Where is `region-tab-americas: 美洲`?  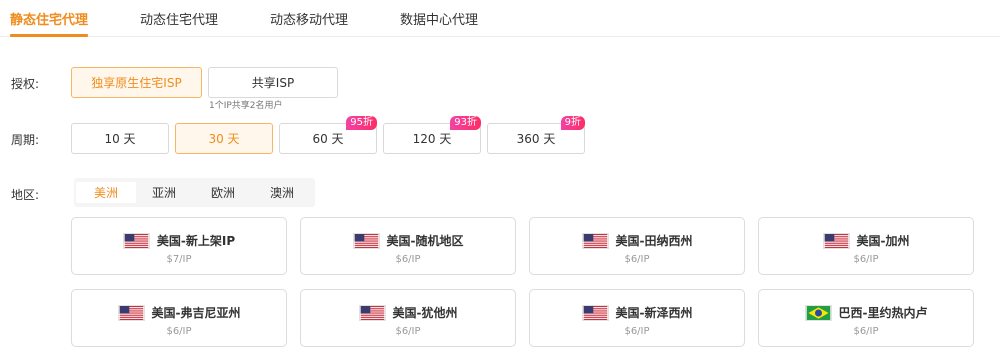 region-tab-americas: 美洲 is located at coordinates (106, 192).